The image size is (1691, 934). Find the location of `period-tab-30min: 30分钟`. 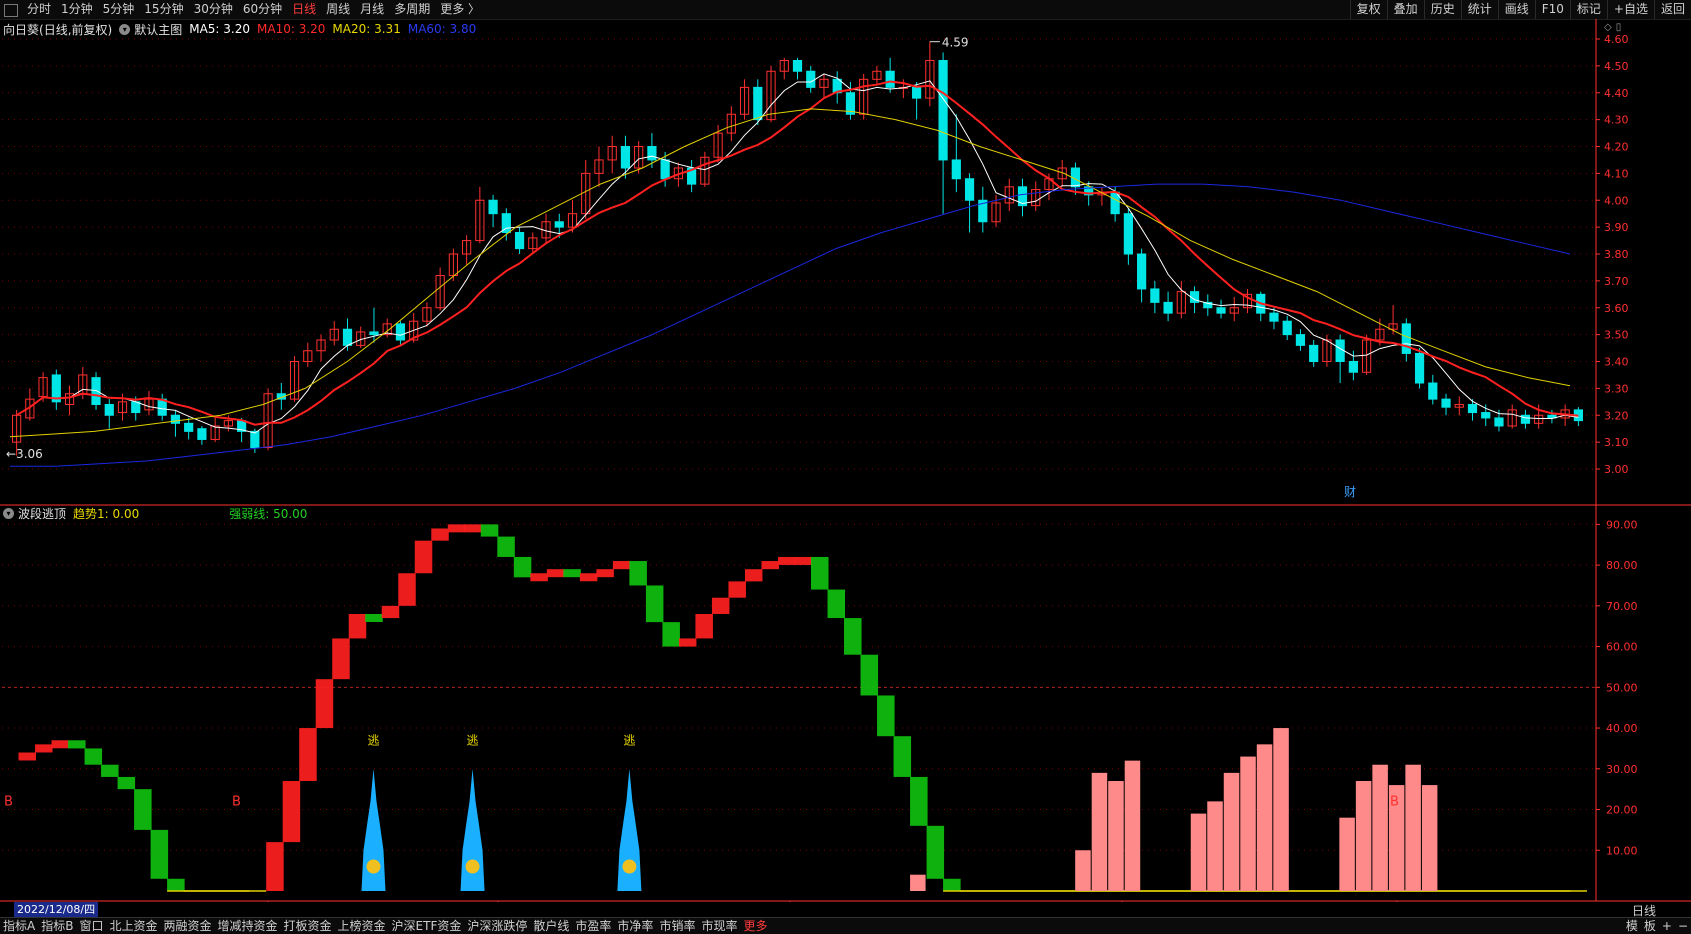

period-tab-30min: 30分钟 is located at coordinates (213, 9).